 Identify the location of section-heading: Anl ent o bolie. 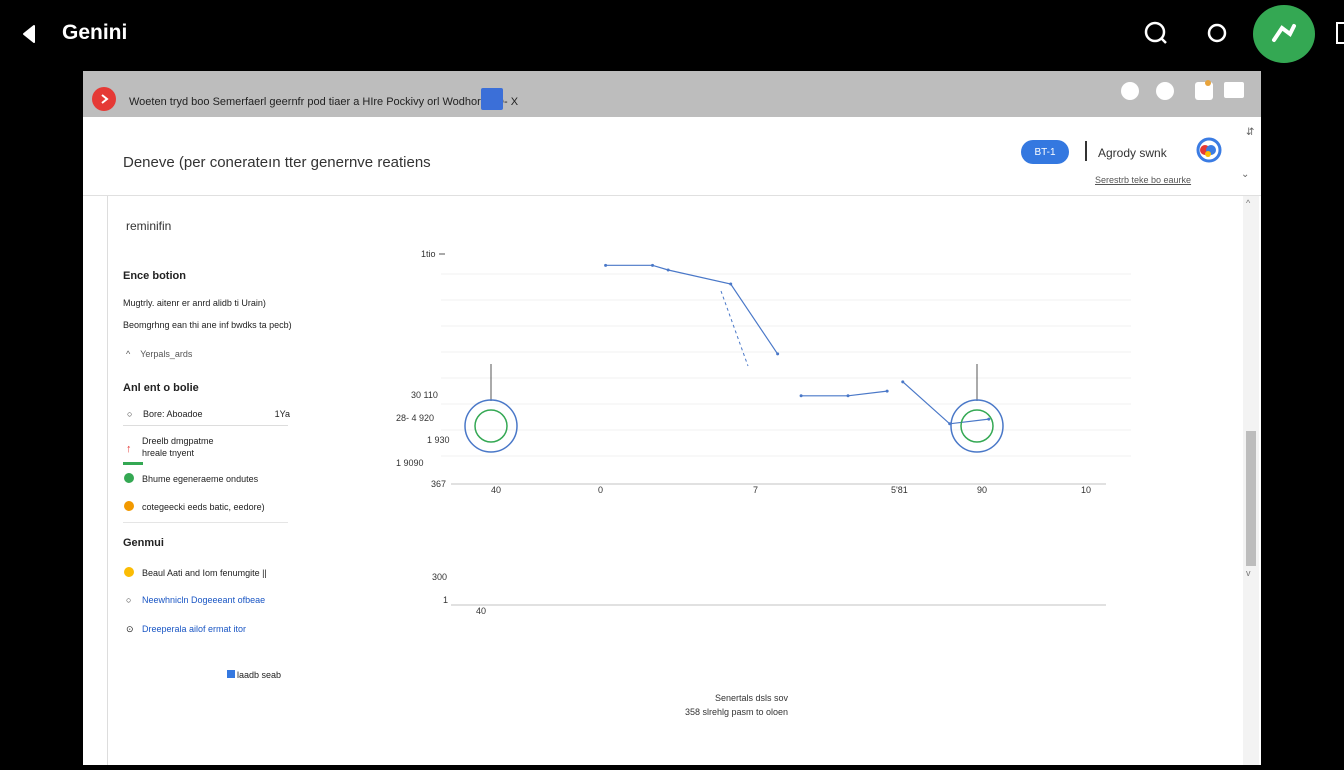
(161, 388).